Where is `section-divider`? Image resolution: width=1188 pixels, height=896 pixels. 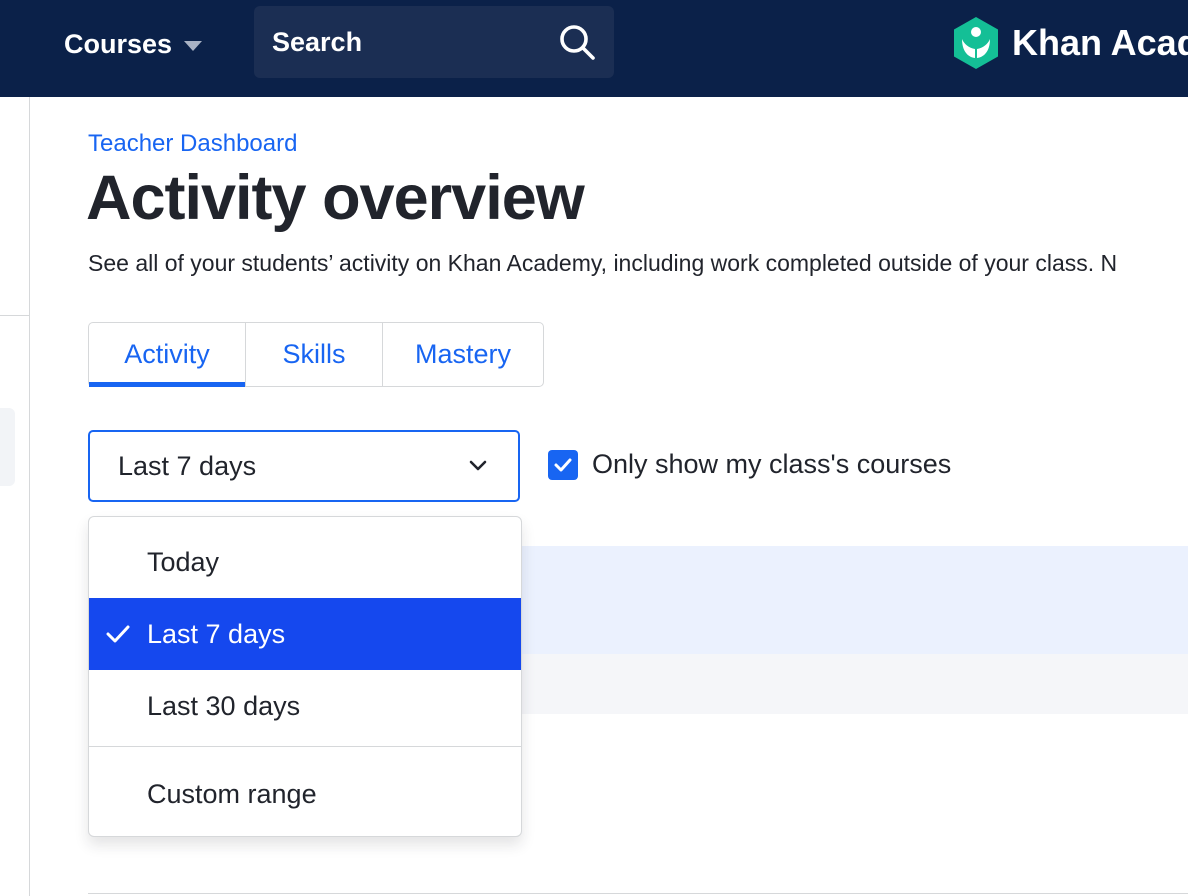
section-divider is located at coordinates (638, 893).